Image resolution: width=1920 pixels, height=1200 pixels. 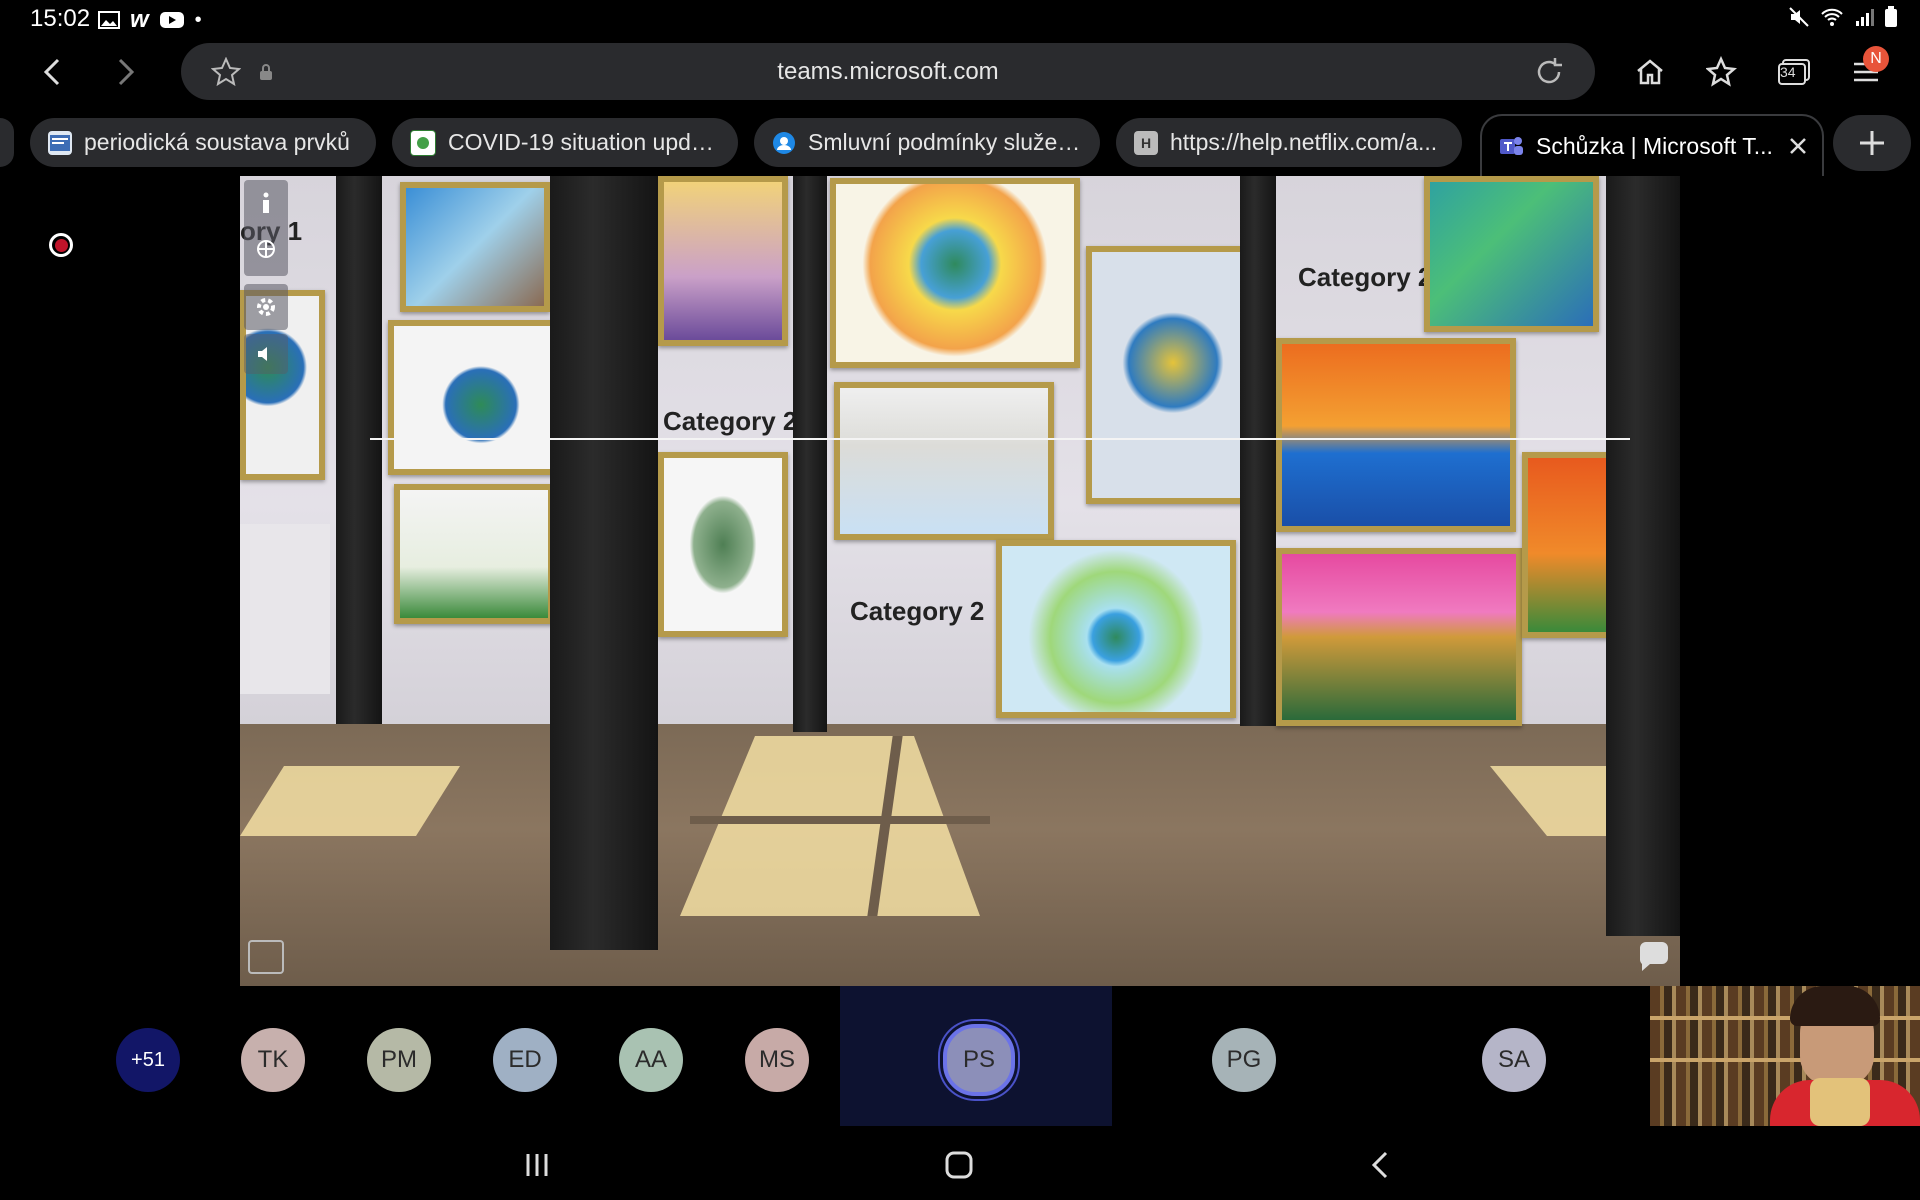 I want to click on home-nav-icon, so click(x=959, y=1165).